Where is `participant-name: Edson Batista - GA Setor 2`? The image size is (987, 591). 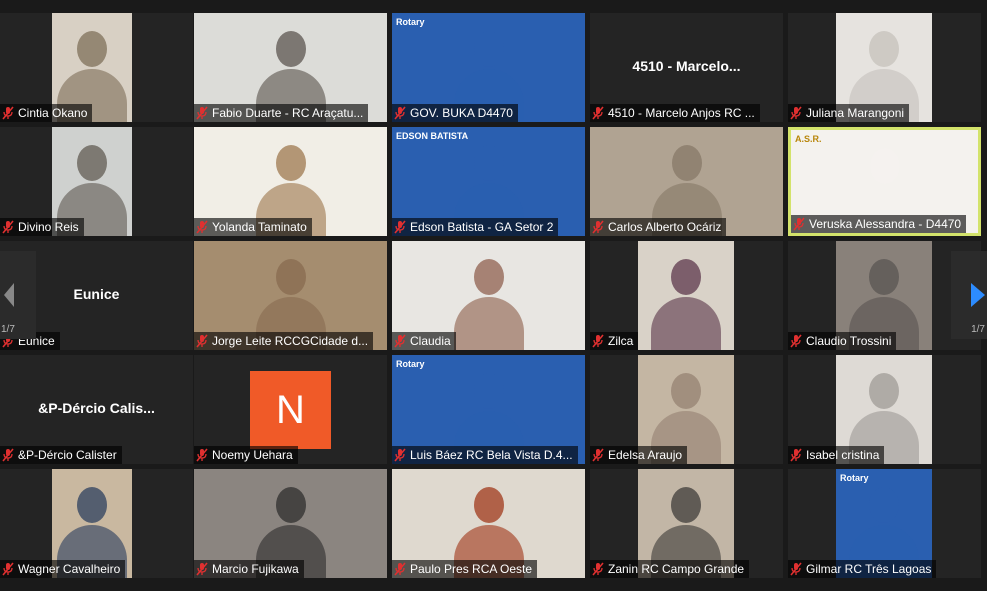
participant-name: Edson Batista - GA Setor 2 is located at coordinates (482, 227).